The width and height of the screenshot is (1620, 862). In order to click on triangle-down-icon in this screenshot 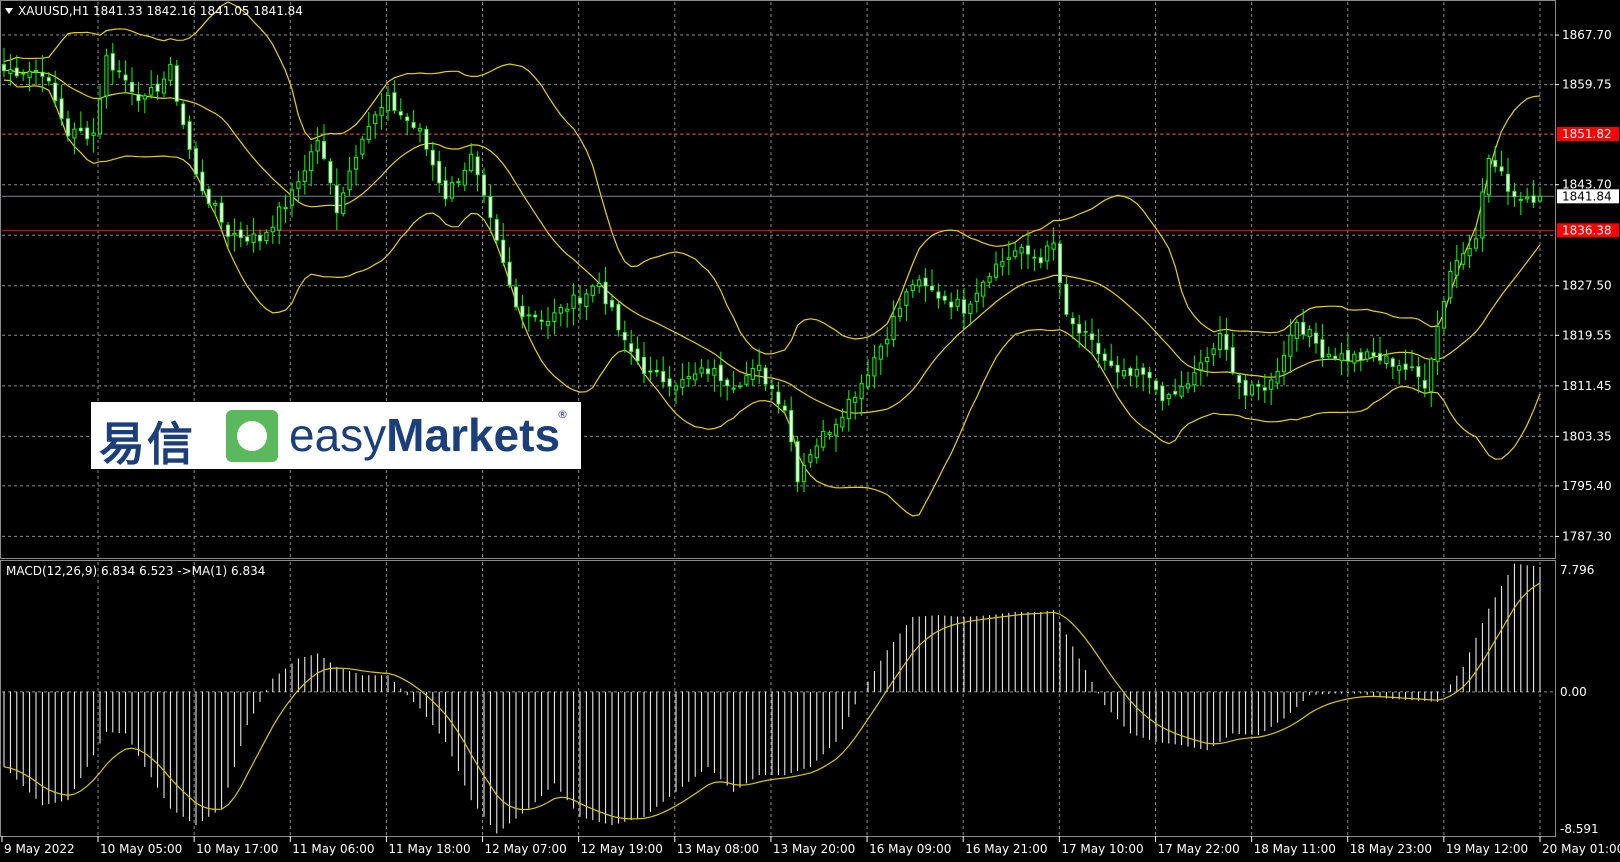, I will do `click(9, 11)`.